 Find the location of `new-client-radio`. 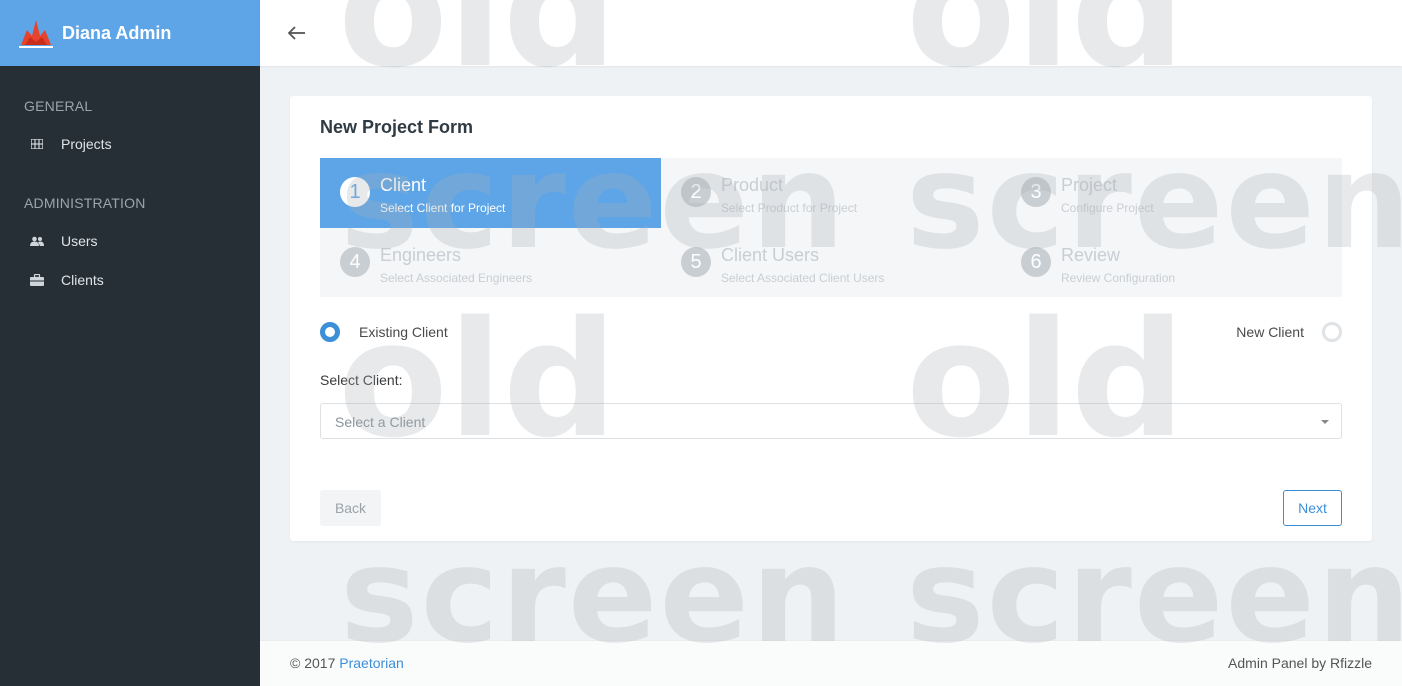

new-client-radio is located at coordinates (1332, 332).